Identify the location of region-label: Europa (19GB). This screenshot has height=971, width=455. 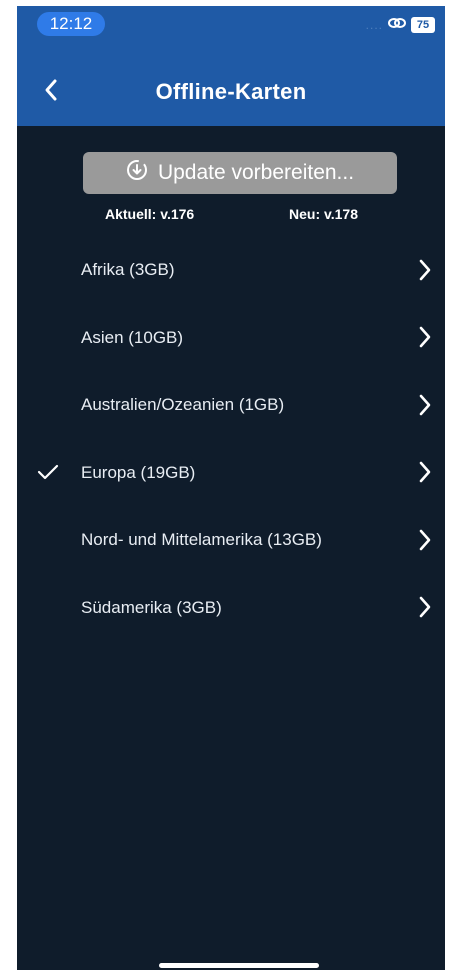
(138, 472).